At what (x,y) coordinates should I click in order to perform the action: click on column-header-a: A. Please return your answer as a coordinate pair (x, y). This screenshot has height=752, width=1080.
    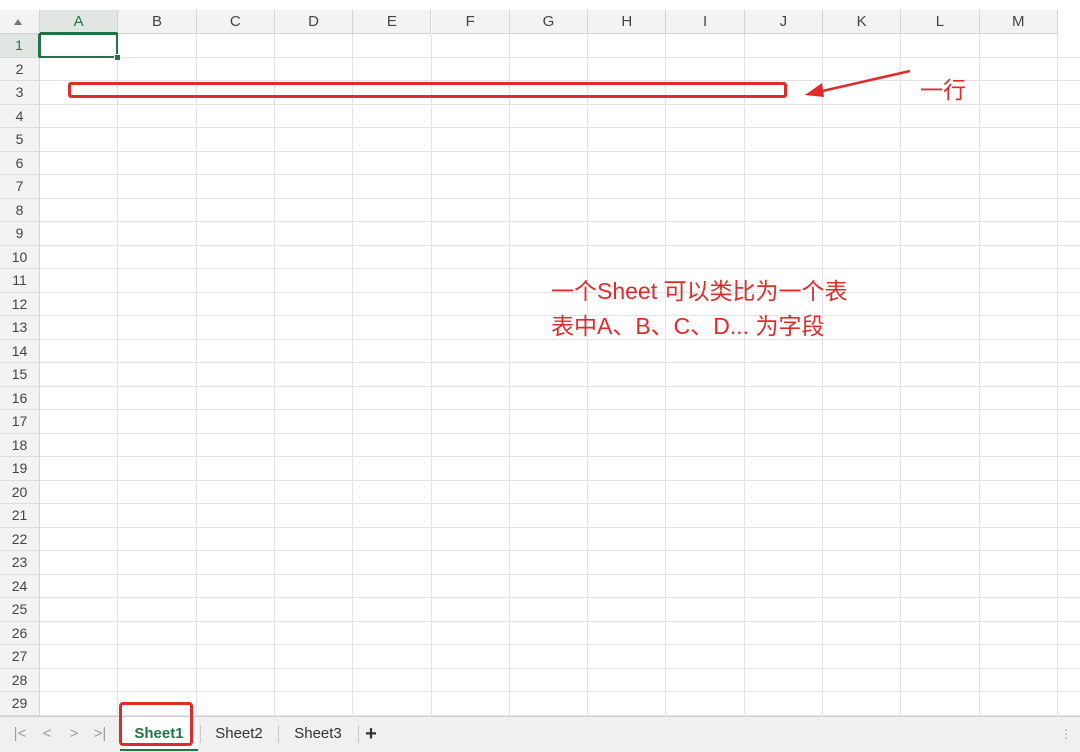
    Looking at the image, I should click on (79, 22).